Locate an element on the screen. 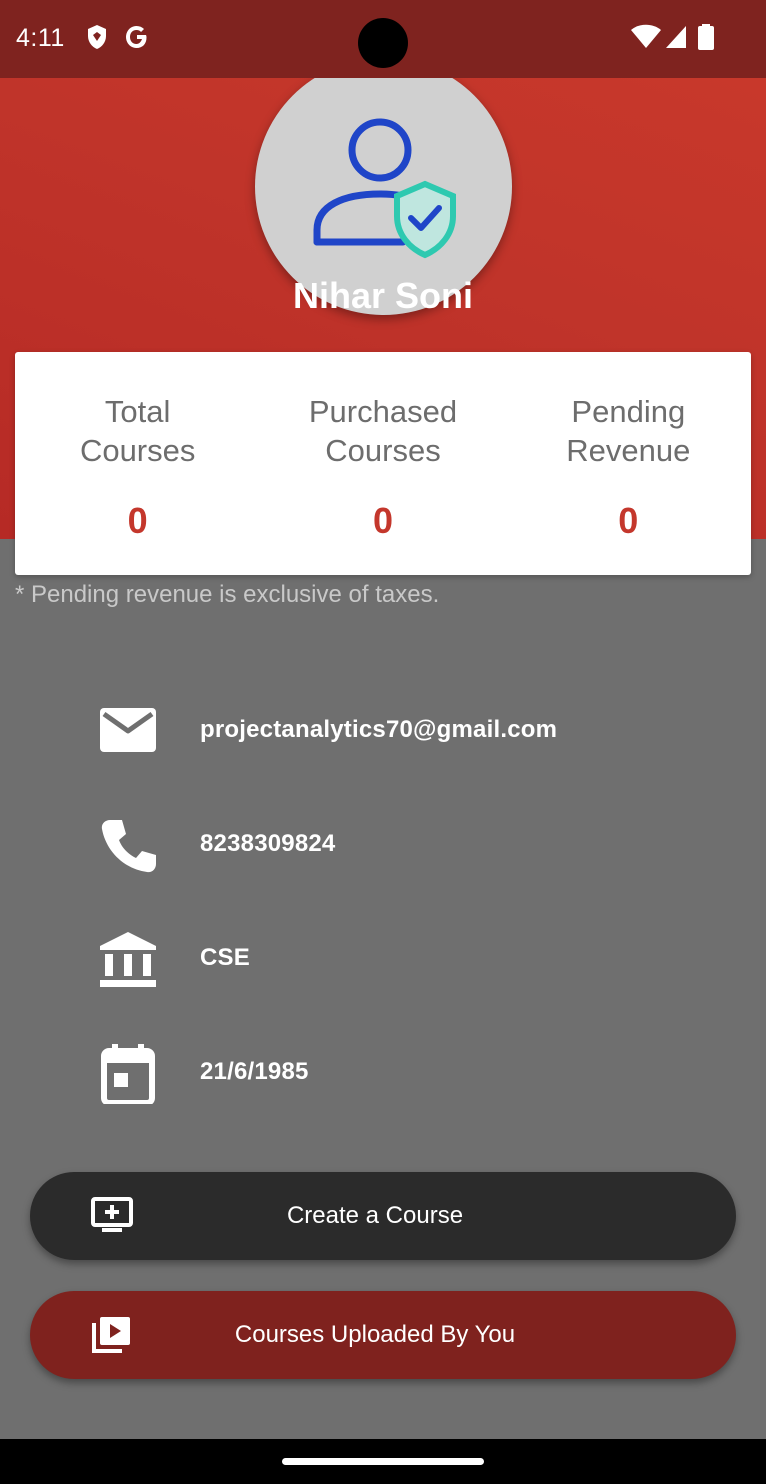  create-course-button: Create a Course is located at coordinates (383, 1216).